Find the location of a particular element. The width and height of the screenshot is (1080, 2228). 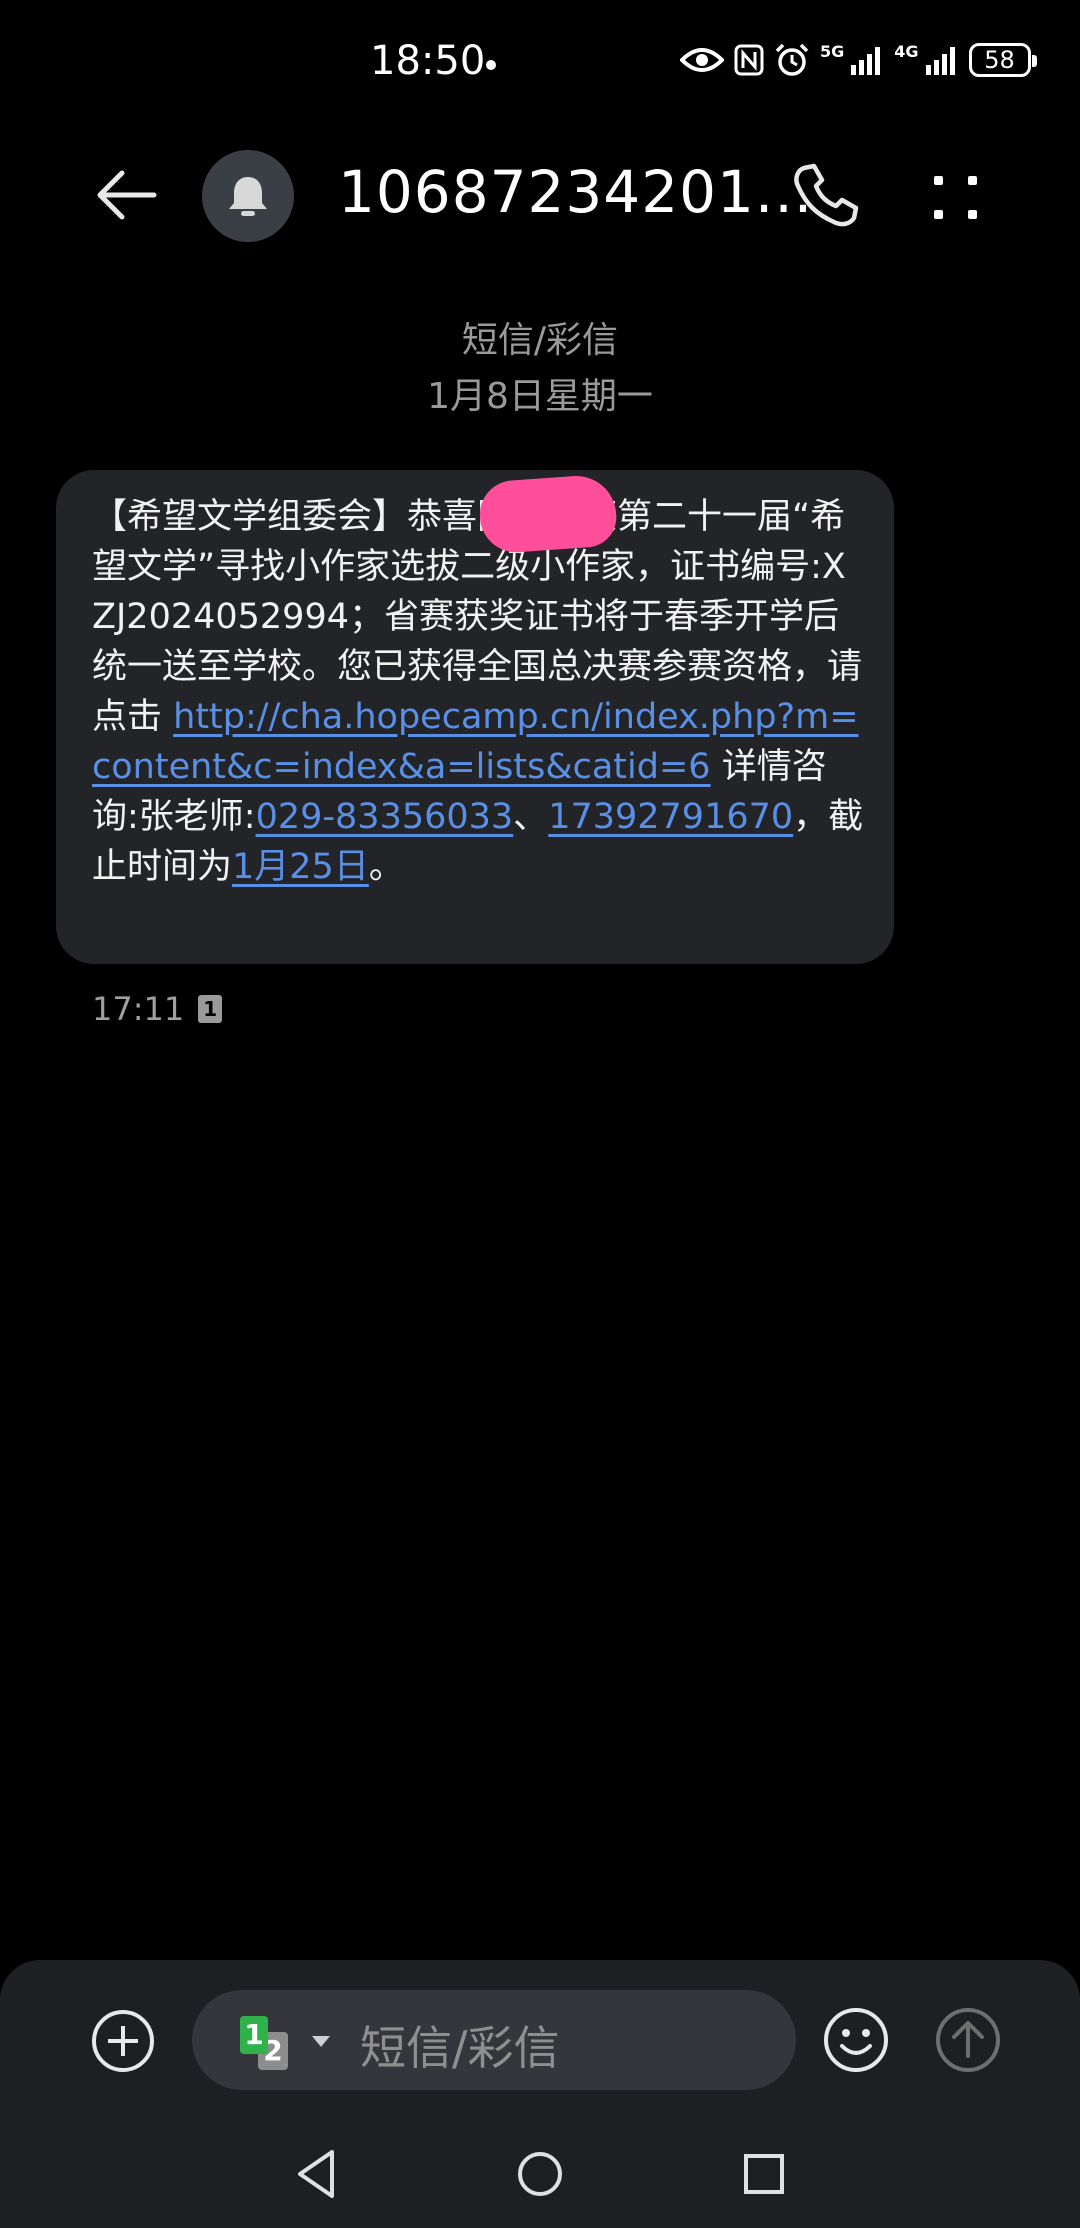

message-input: 2 1 短信/彩信 is located at coordinates (494, 2040).